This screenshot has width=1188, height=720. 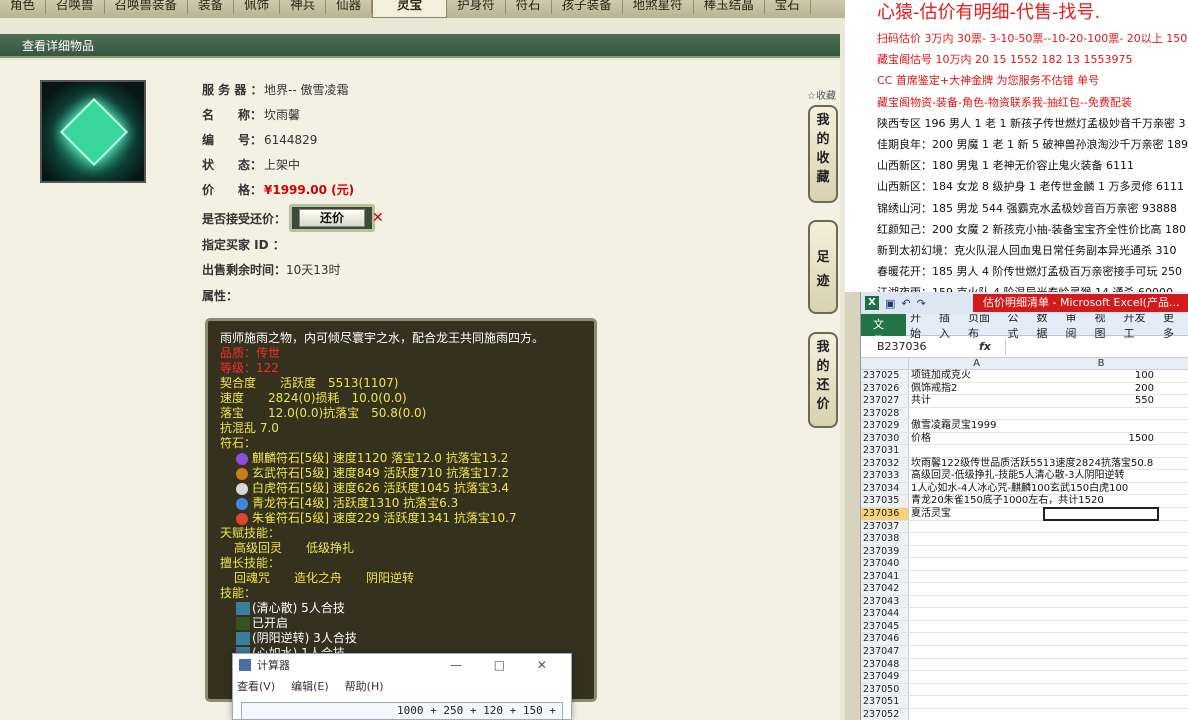 I want to click on name-box: B237036, so click(x=920, y=346).